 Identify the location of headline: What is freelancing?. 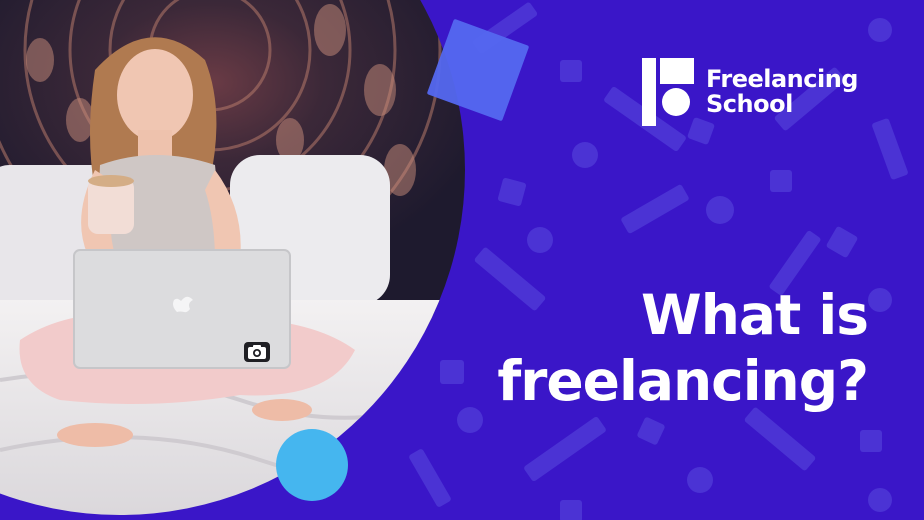
(683, 348).